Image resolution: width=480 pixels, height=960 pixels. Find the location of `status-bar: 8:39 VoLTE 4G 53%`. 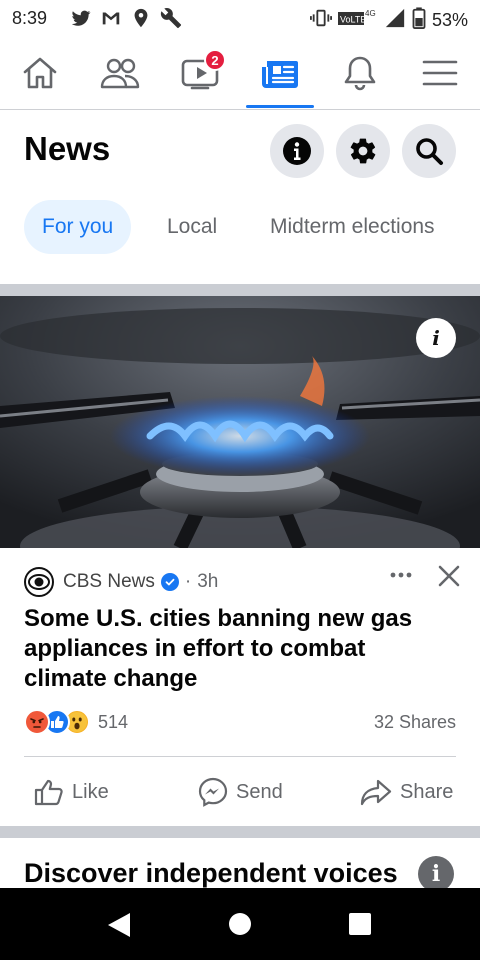

status-bar: 8:39 VoLTE 4G 53% is located at coordinates (240, 19).